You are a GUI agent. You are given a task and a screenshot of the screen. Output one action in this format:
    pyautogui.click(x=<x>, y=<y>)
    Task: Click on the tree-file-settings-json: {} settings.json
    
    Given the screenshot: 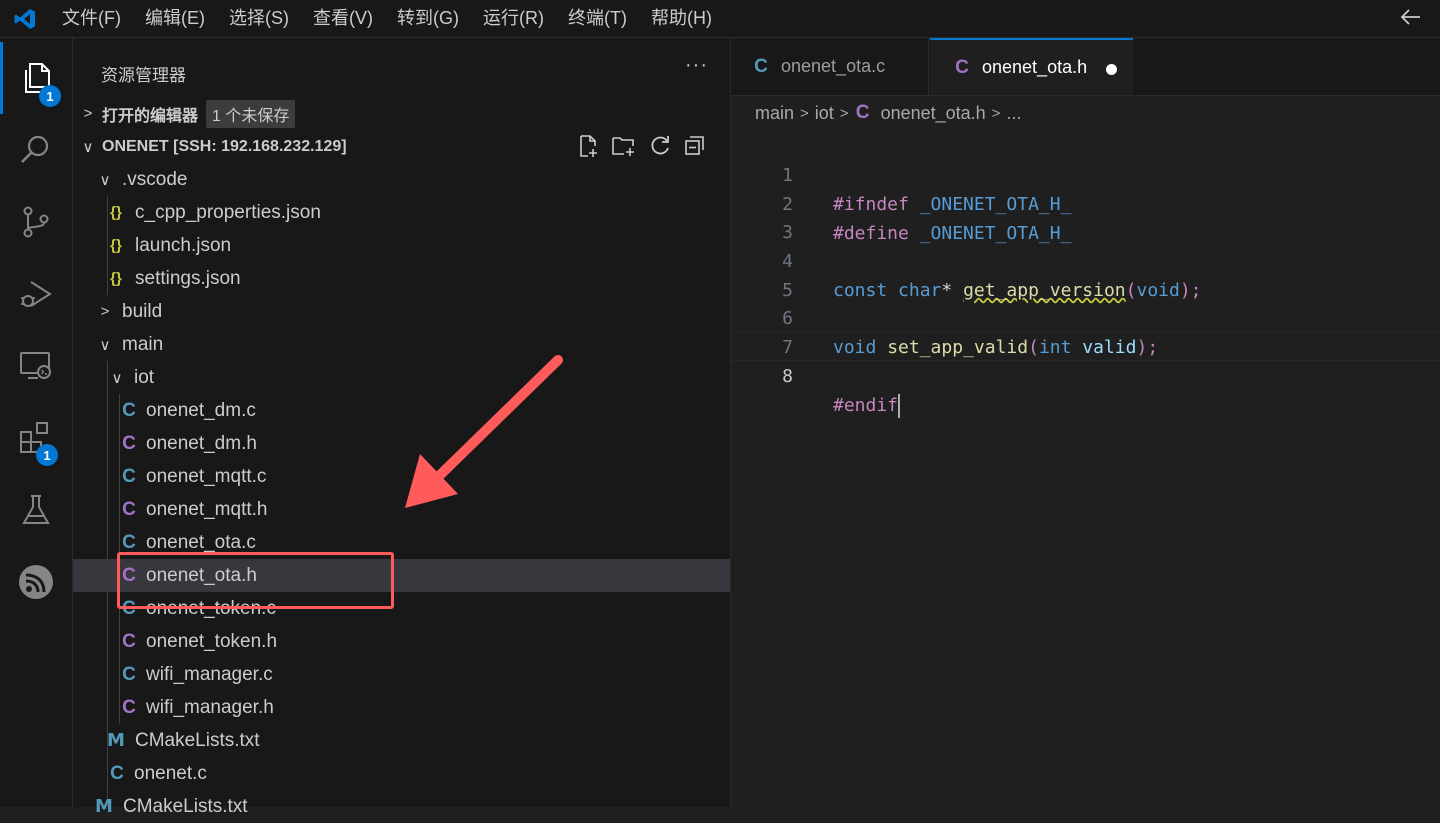 What is the action you would take?
    pyautogui.click(x=401, y=278)
    